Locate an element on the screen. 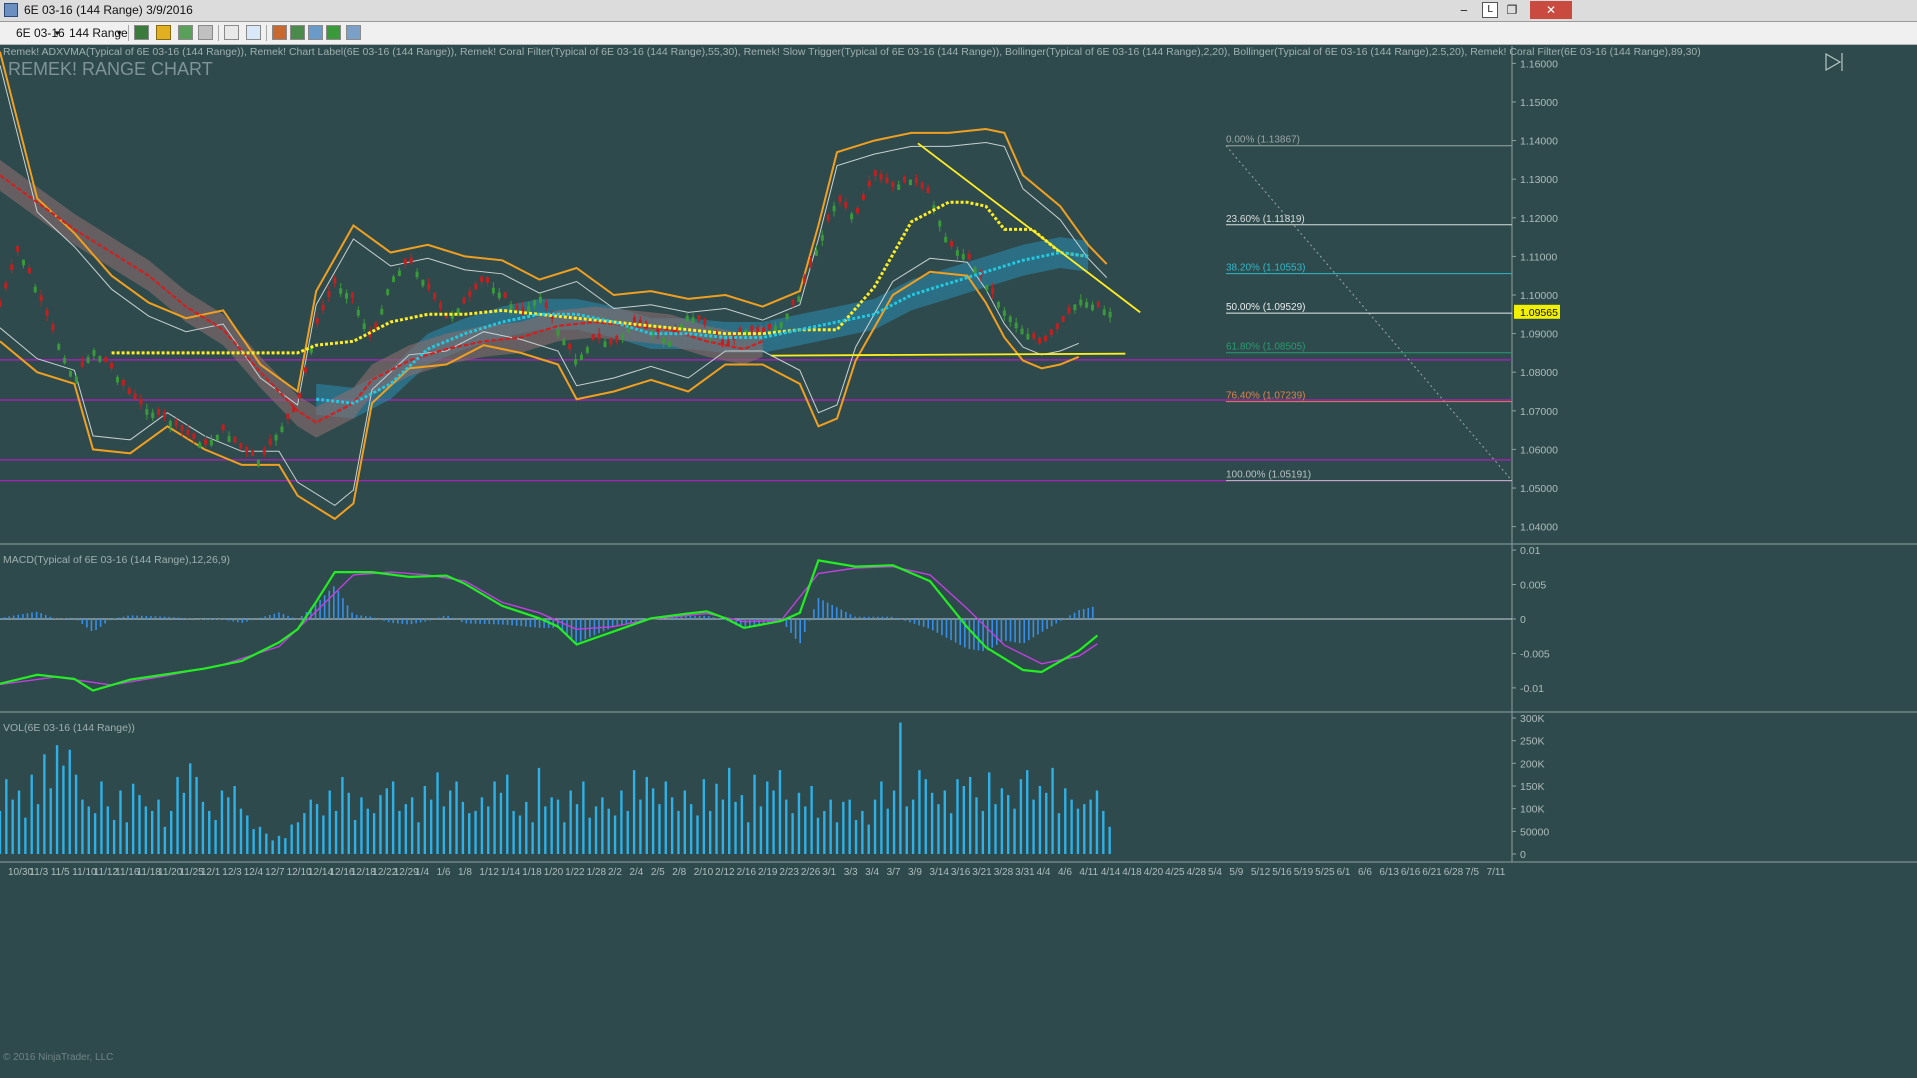 This screenshot has height=1078, width=1917. volume-title: VOL(6E 03-16 (144 Range)) is located at coordinates (69, 728).